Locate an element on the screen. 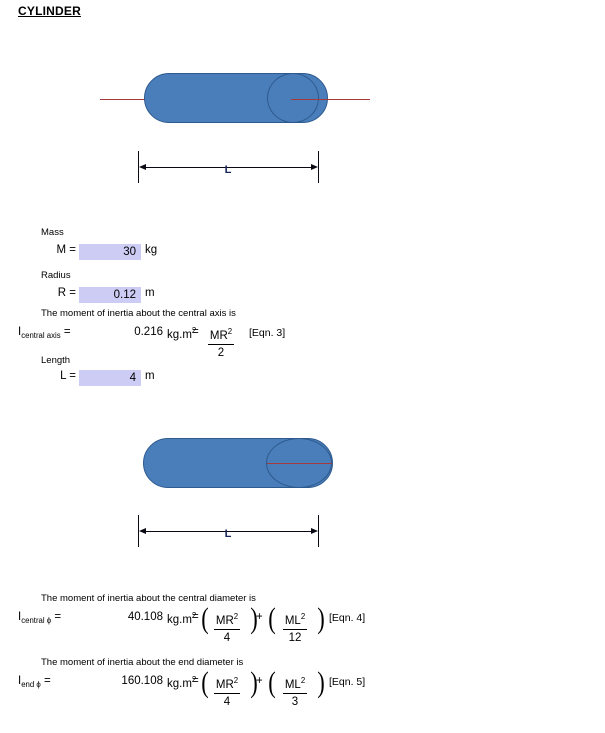 Image resolution: width=605 pixels, height=733 pixels. central-diameter-value: 40.108 is located at coordinates (145, 617).